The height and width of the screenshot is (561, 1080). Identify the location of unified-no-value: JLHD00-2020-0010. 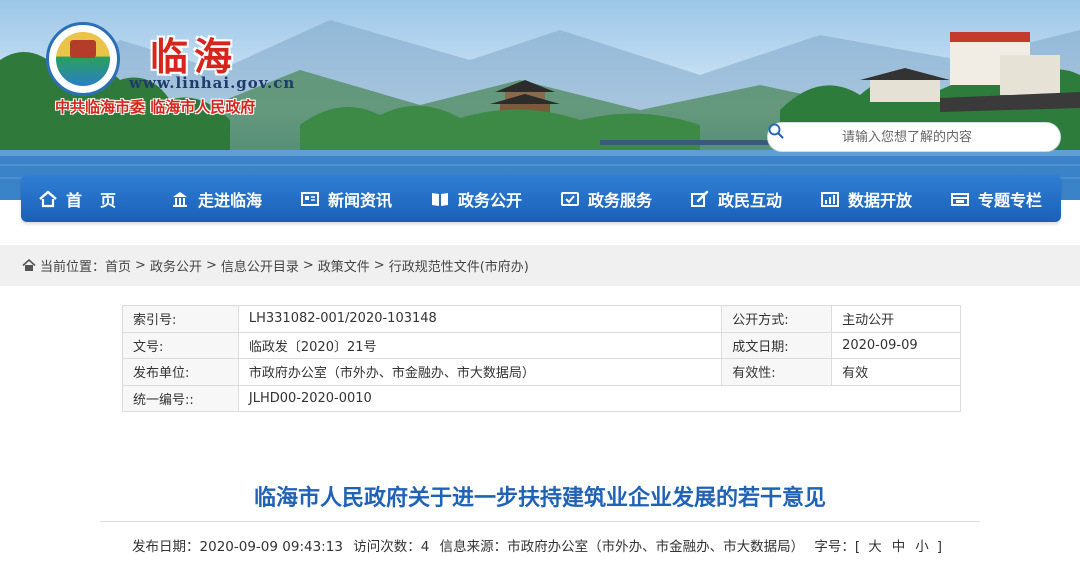
(599, 398).